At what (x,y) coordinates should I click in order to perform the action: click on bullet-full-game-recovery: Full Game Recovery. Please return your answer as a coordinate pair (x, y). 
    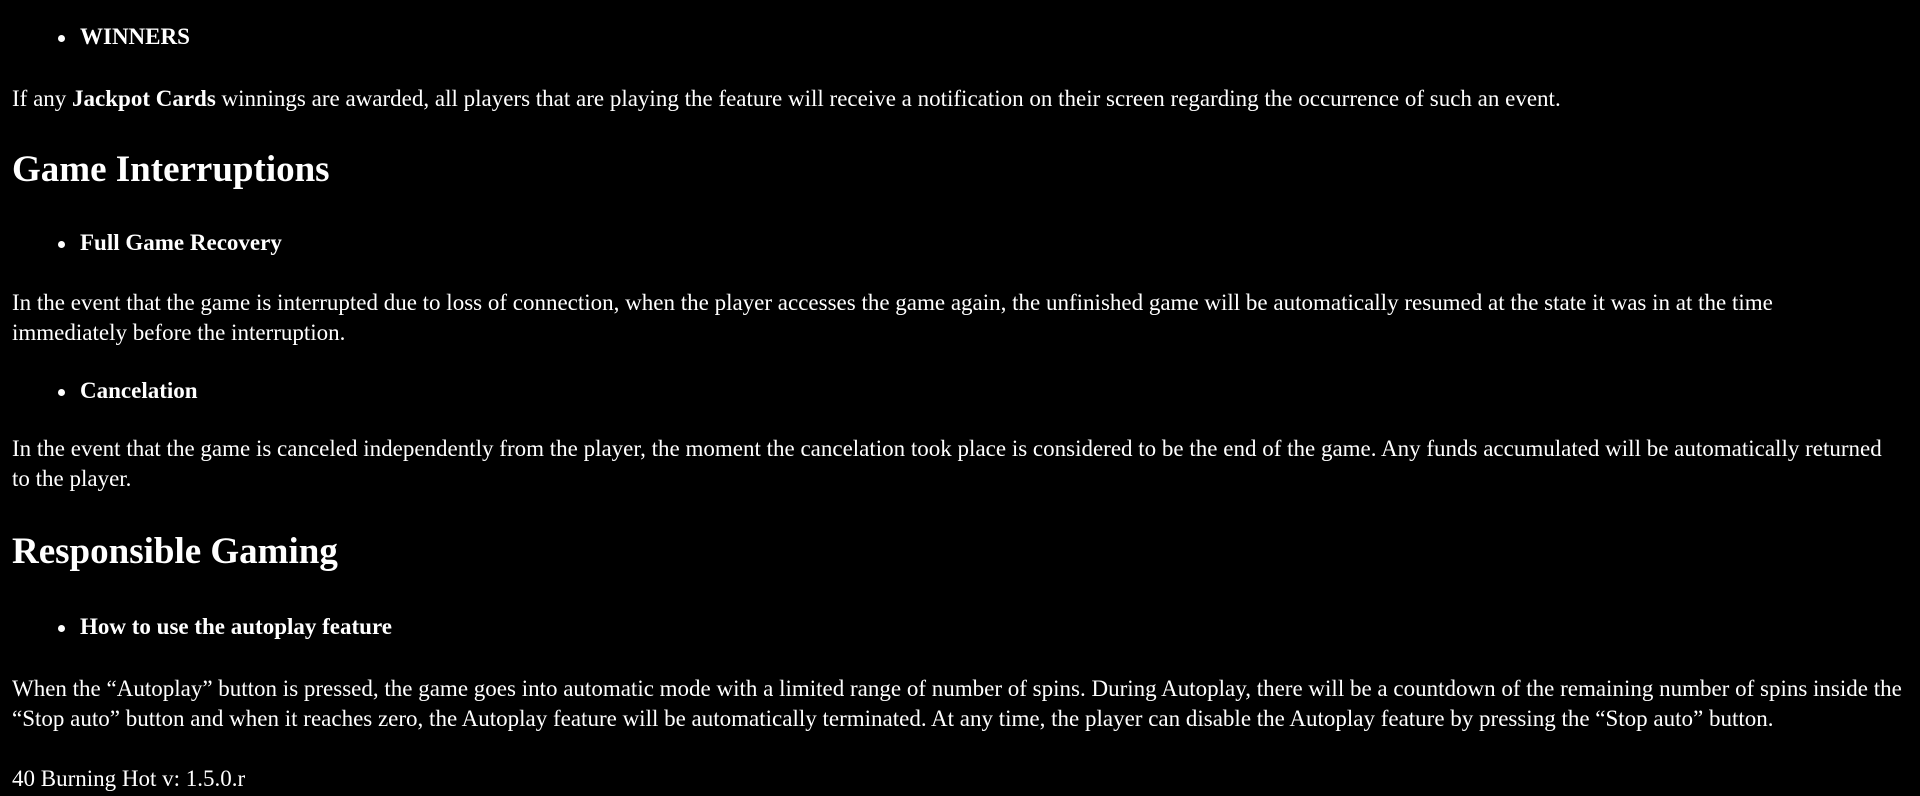
    Looking at the image, I should click on (147, 243).